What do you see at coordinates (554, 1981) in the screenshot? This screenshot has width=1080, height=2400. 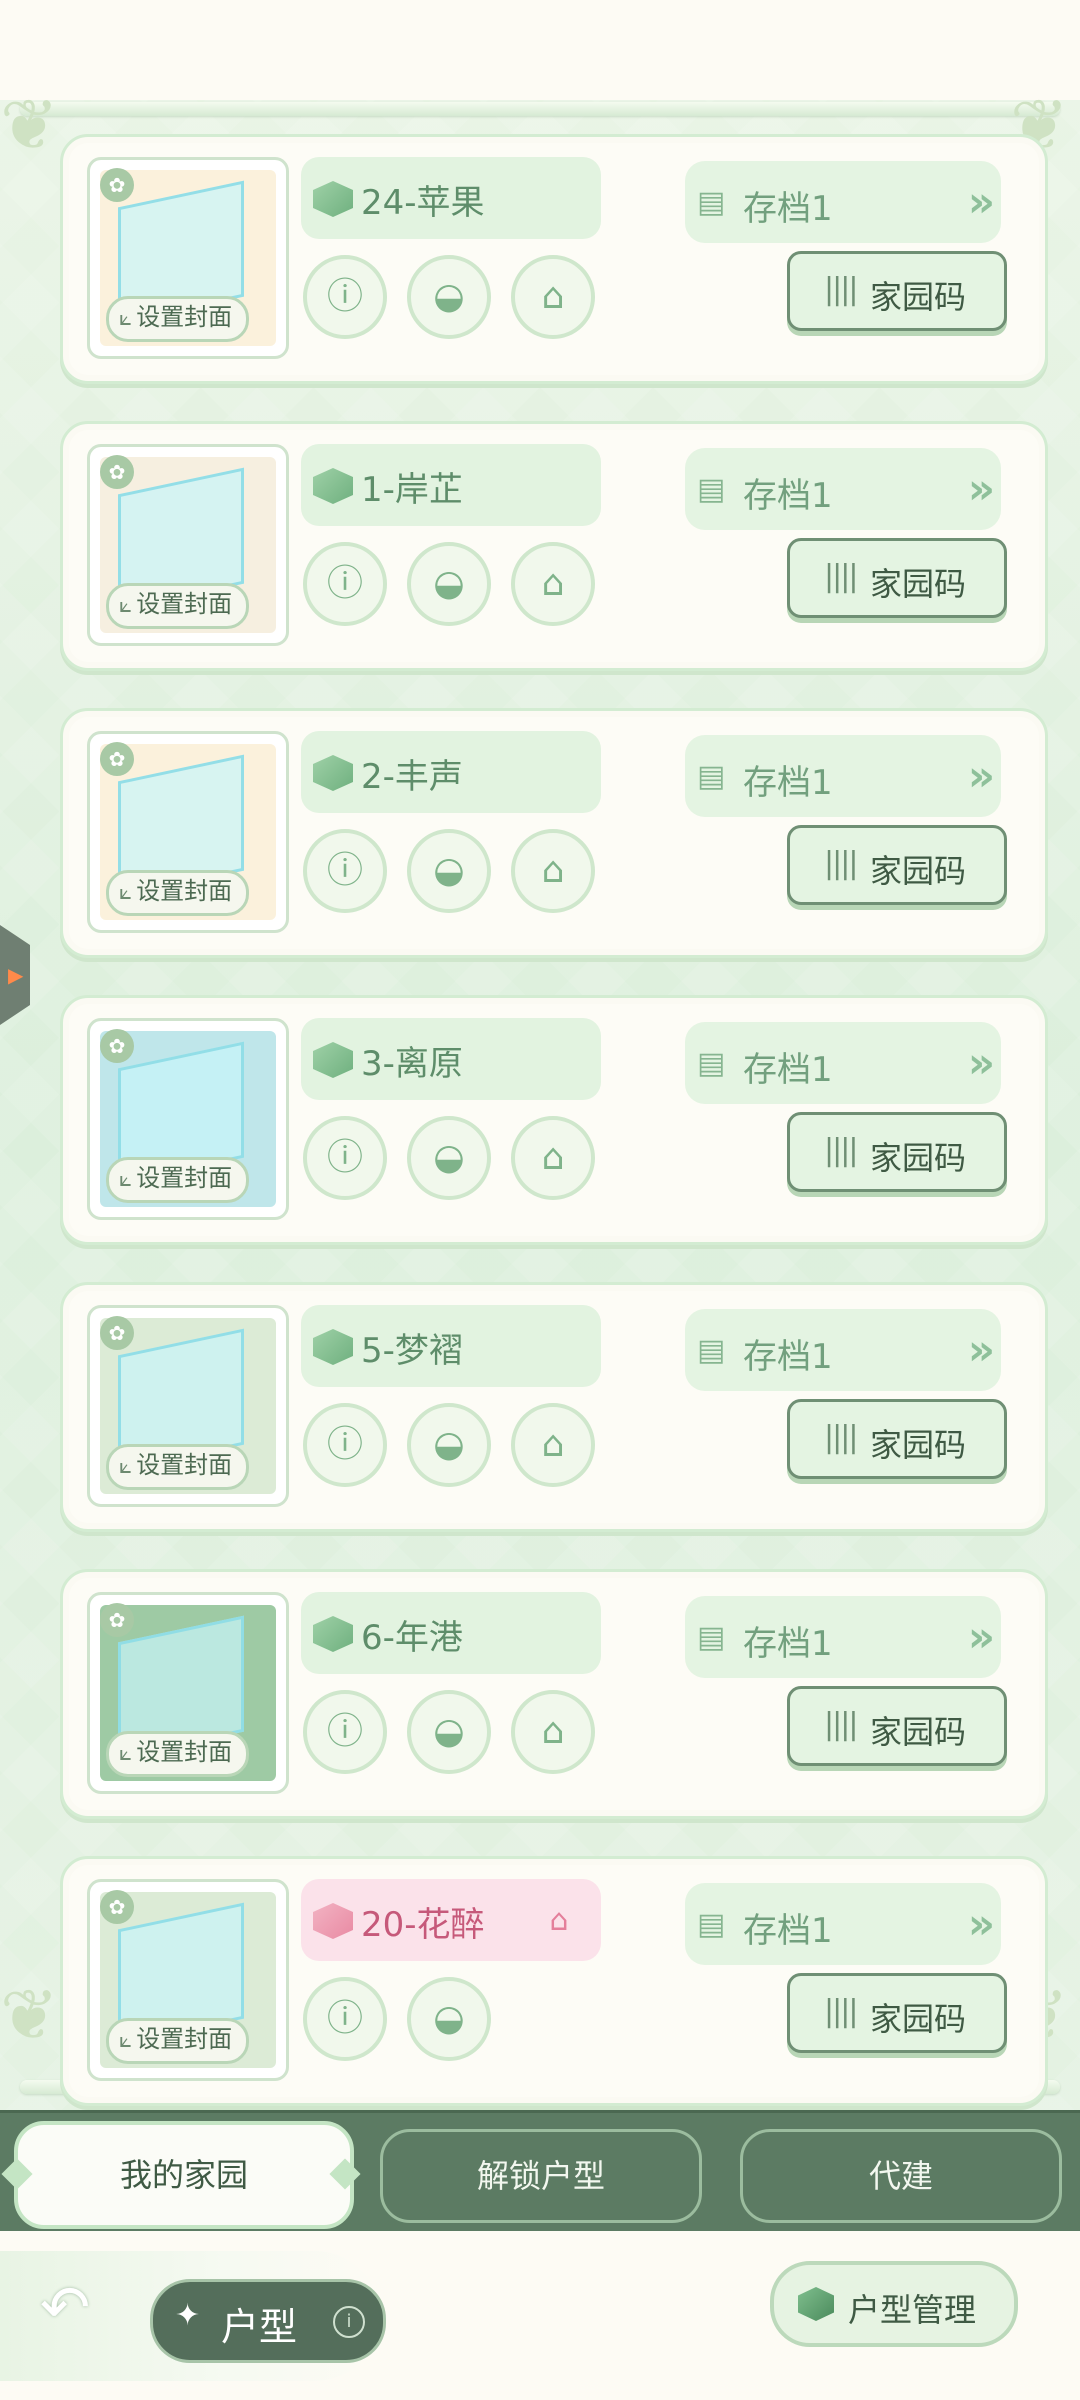 I see `home-card: ✿ ⟀ 设置封面 20-花醉 ⌂ ⓘ ◒ ▤ 存档1» |||| 家园码` at bounding box center [554, 1981].